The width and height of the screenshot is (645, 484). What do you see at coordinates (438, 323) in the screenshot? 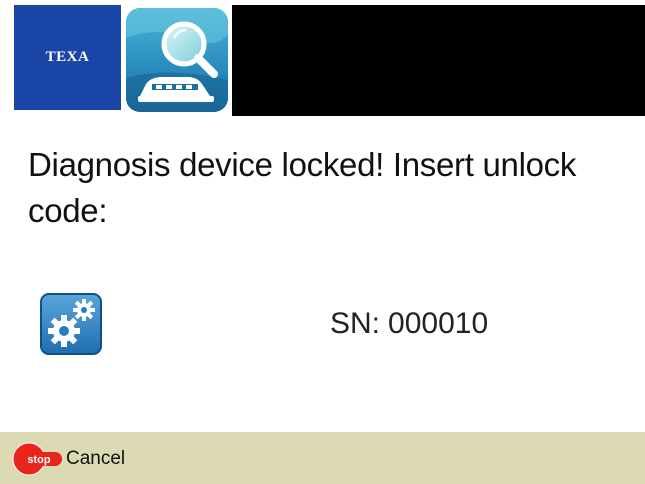
I see `serial-number-value: 000010` at bounding box center [438, 323].